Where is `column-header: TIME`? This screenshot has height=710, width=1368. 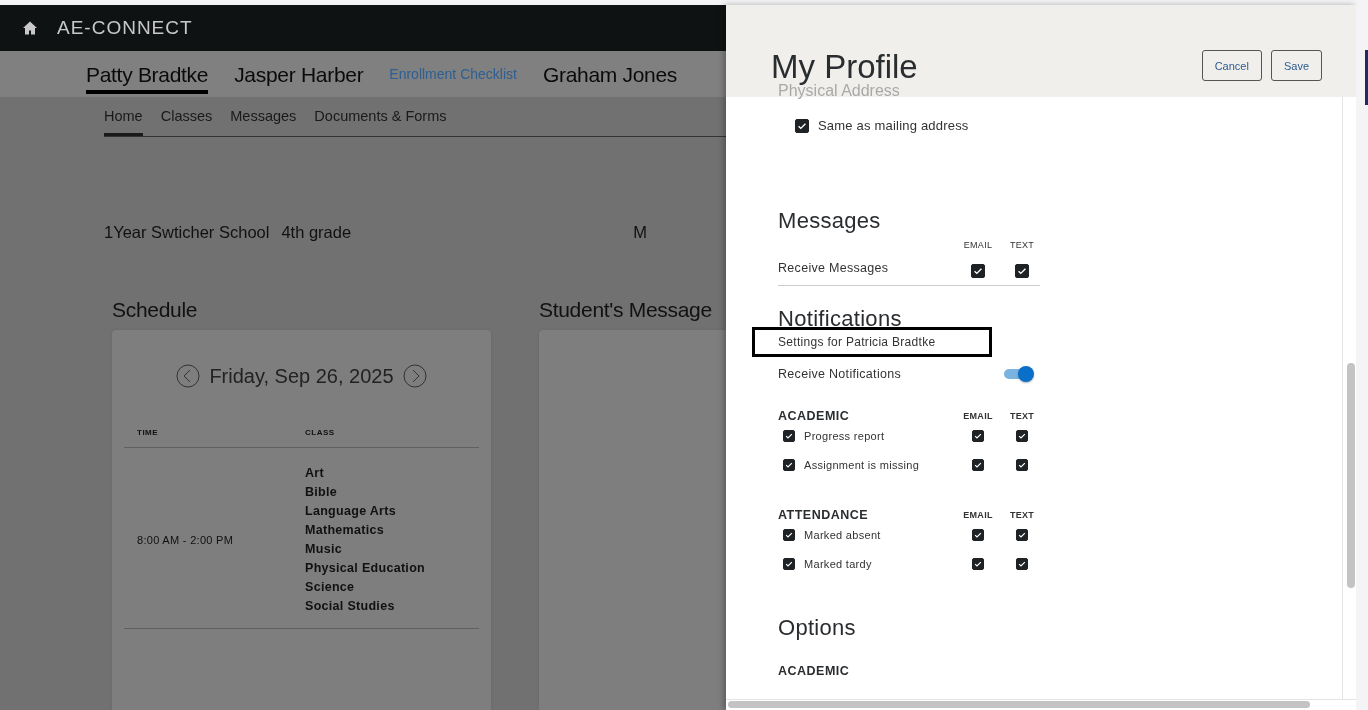
column-header: TIME is located at coordinates (148, 432).